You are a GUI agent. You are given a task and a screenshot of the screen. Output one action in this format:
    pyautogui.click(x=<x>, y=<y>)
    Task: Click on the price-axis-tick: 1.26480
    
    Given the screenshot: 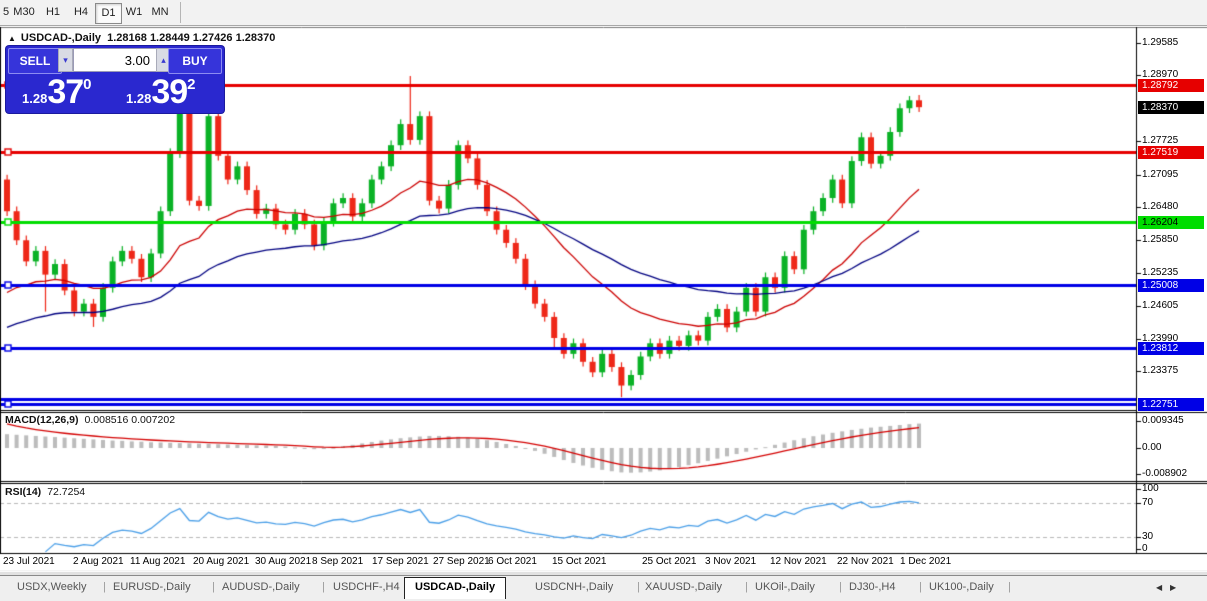 What is the action you would take?
    pyautogui.click(x=1160, y=206)
    